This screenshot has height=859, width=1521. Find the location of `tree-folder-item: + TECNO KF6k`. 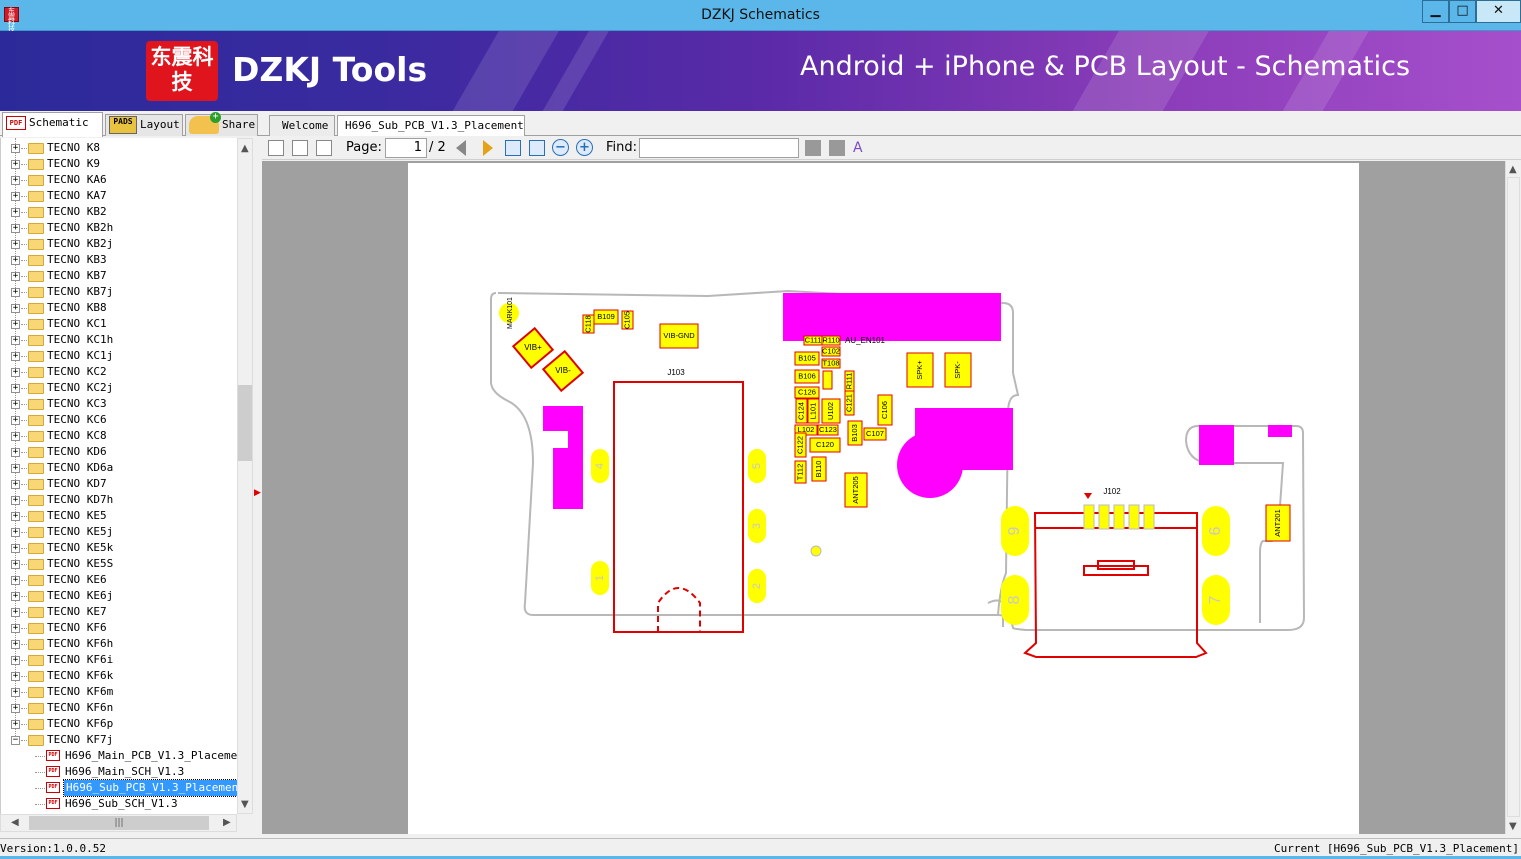

tree-folder-item: + TECNO KF6k is located at coordinates (119, 676).